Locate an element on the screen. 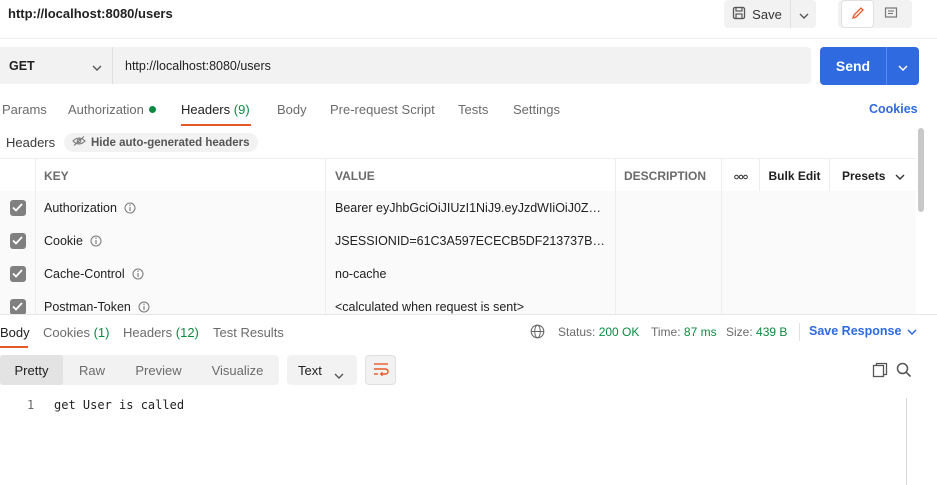 Image resolution: width=937 pixels, height=485 pixels. format-tabs: Pretty Raw Preview Visualize is located at coordinates (139, 370).